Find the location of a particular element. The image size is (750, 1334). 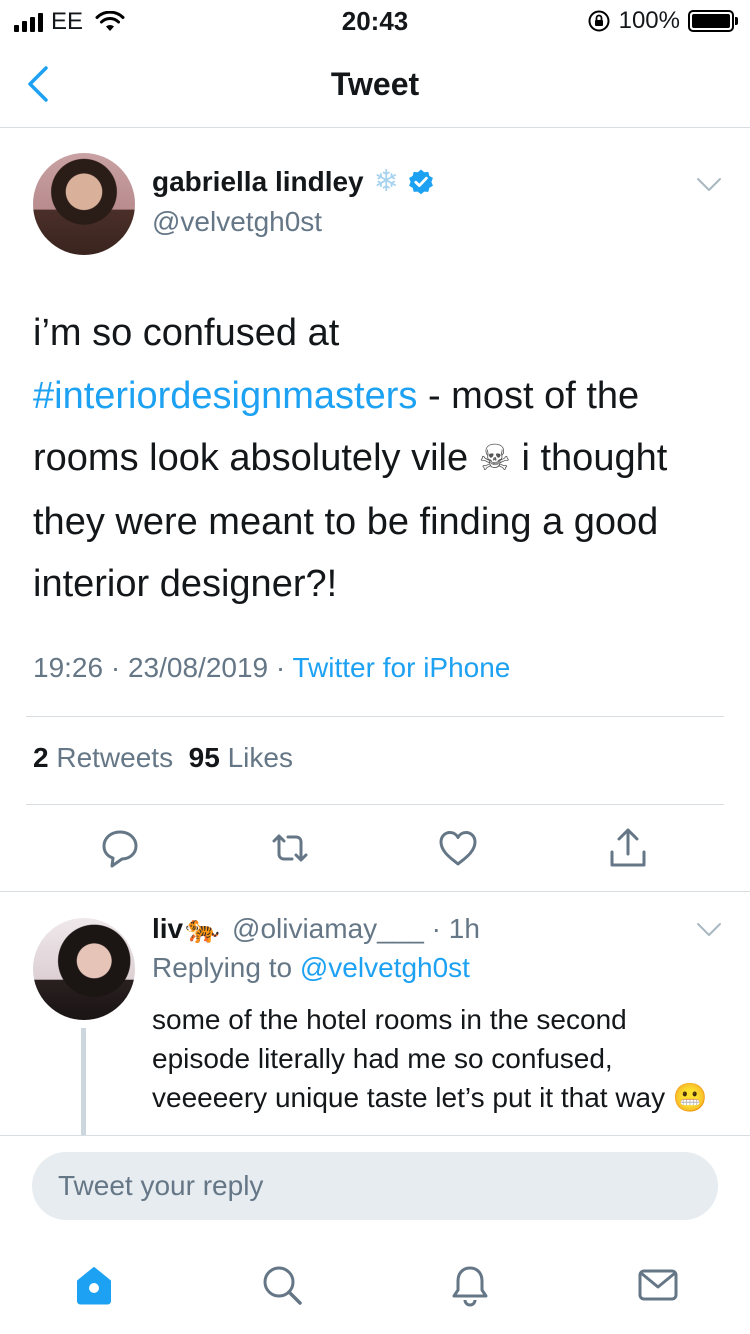

replying-to: Replying to @velvetgh0st is located at coordinates (311, 968).